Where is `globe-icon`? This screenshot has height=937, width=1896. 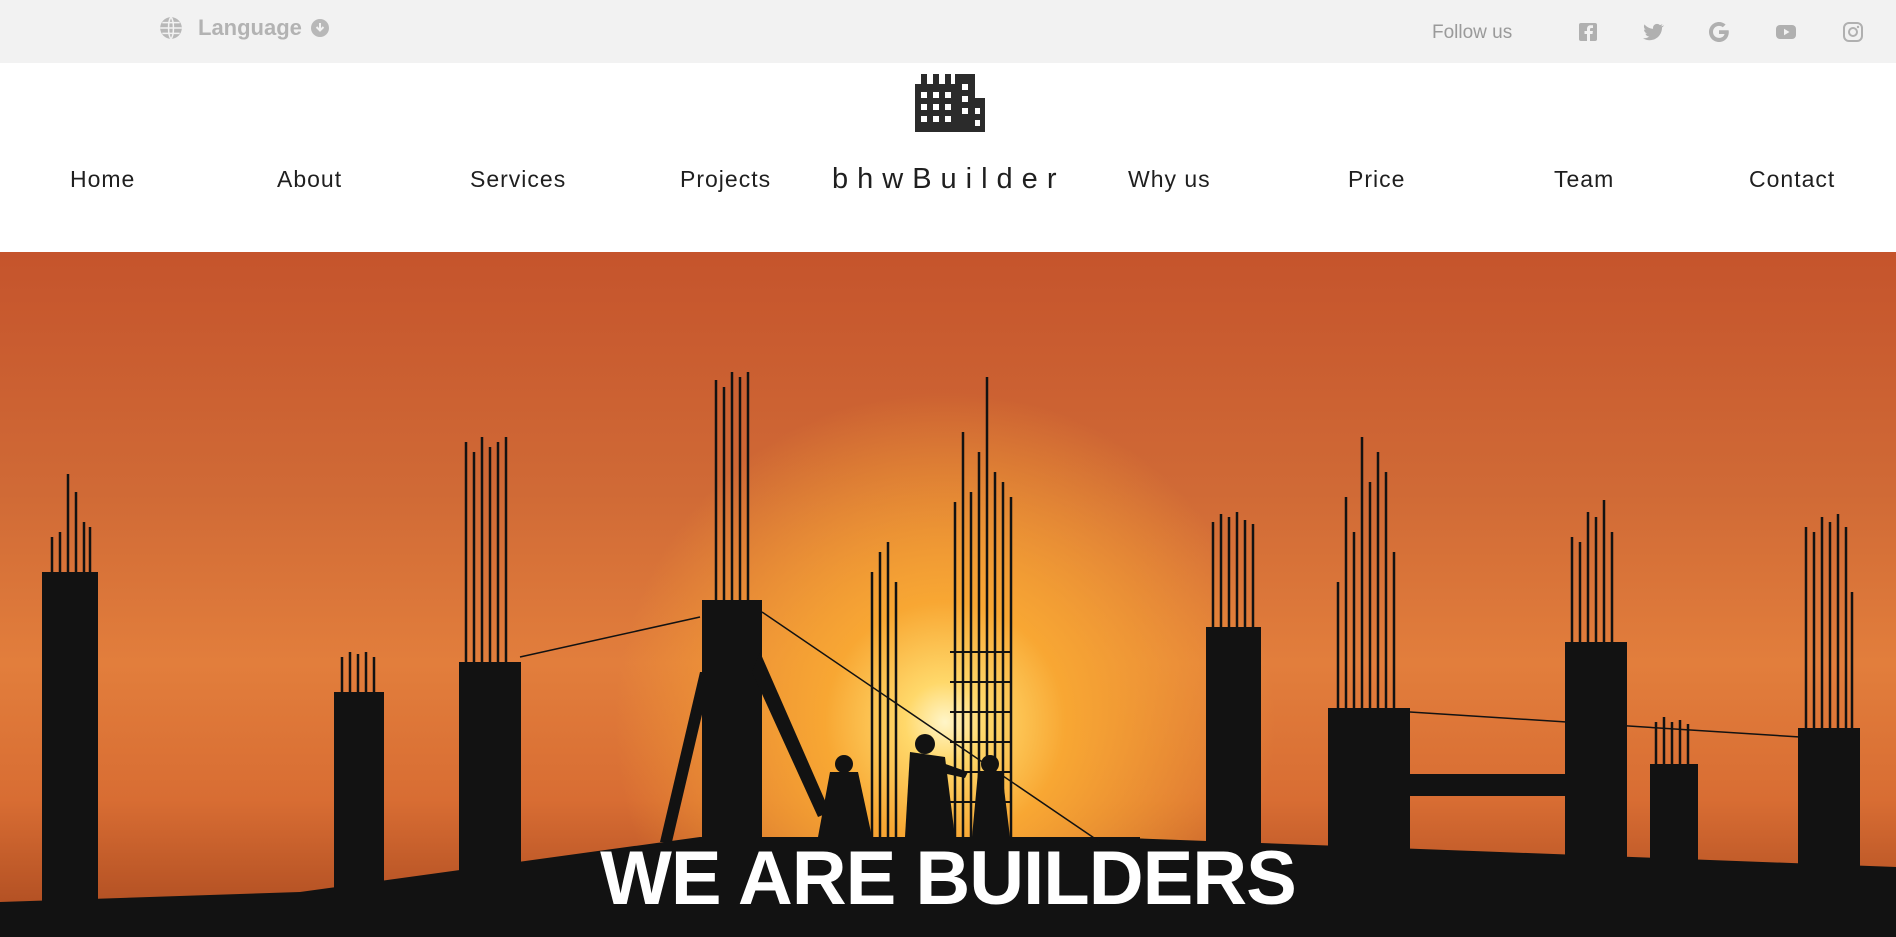 globe-icon is located at coordinates (171, 28).